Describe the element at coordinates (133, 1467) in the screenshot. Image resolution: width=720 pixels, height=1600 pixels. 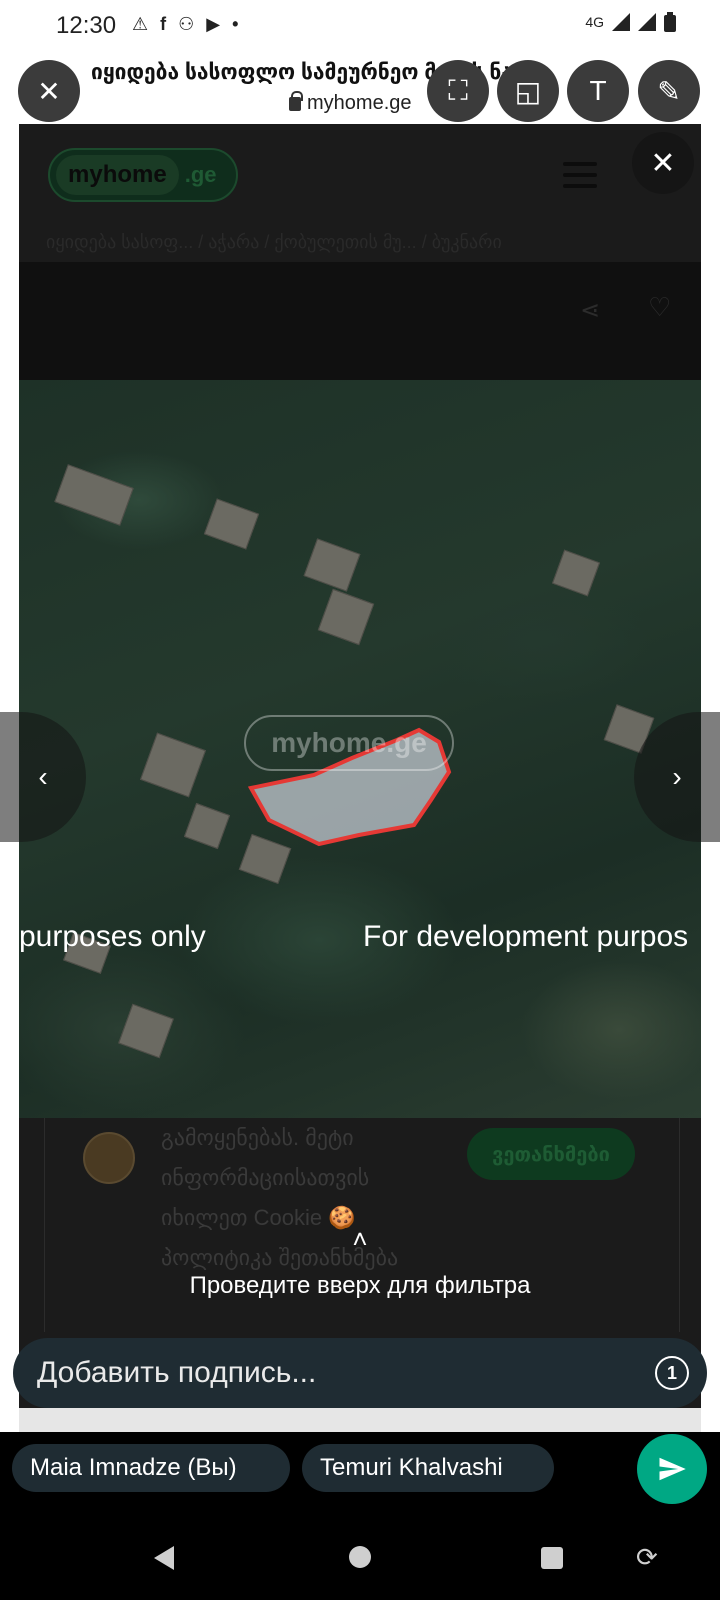
I see `recipient-name: Maia Imnadze (Вы)` at that location.